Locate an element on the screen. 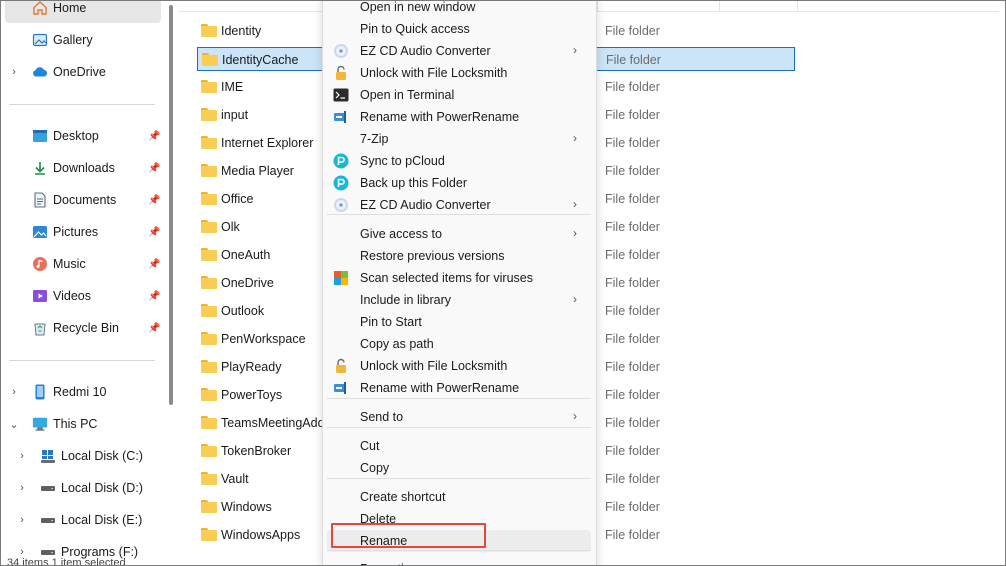 This screenshot has height=566, width=1006. rename-highlight-box is located at coordinates (408, 535).